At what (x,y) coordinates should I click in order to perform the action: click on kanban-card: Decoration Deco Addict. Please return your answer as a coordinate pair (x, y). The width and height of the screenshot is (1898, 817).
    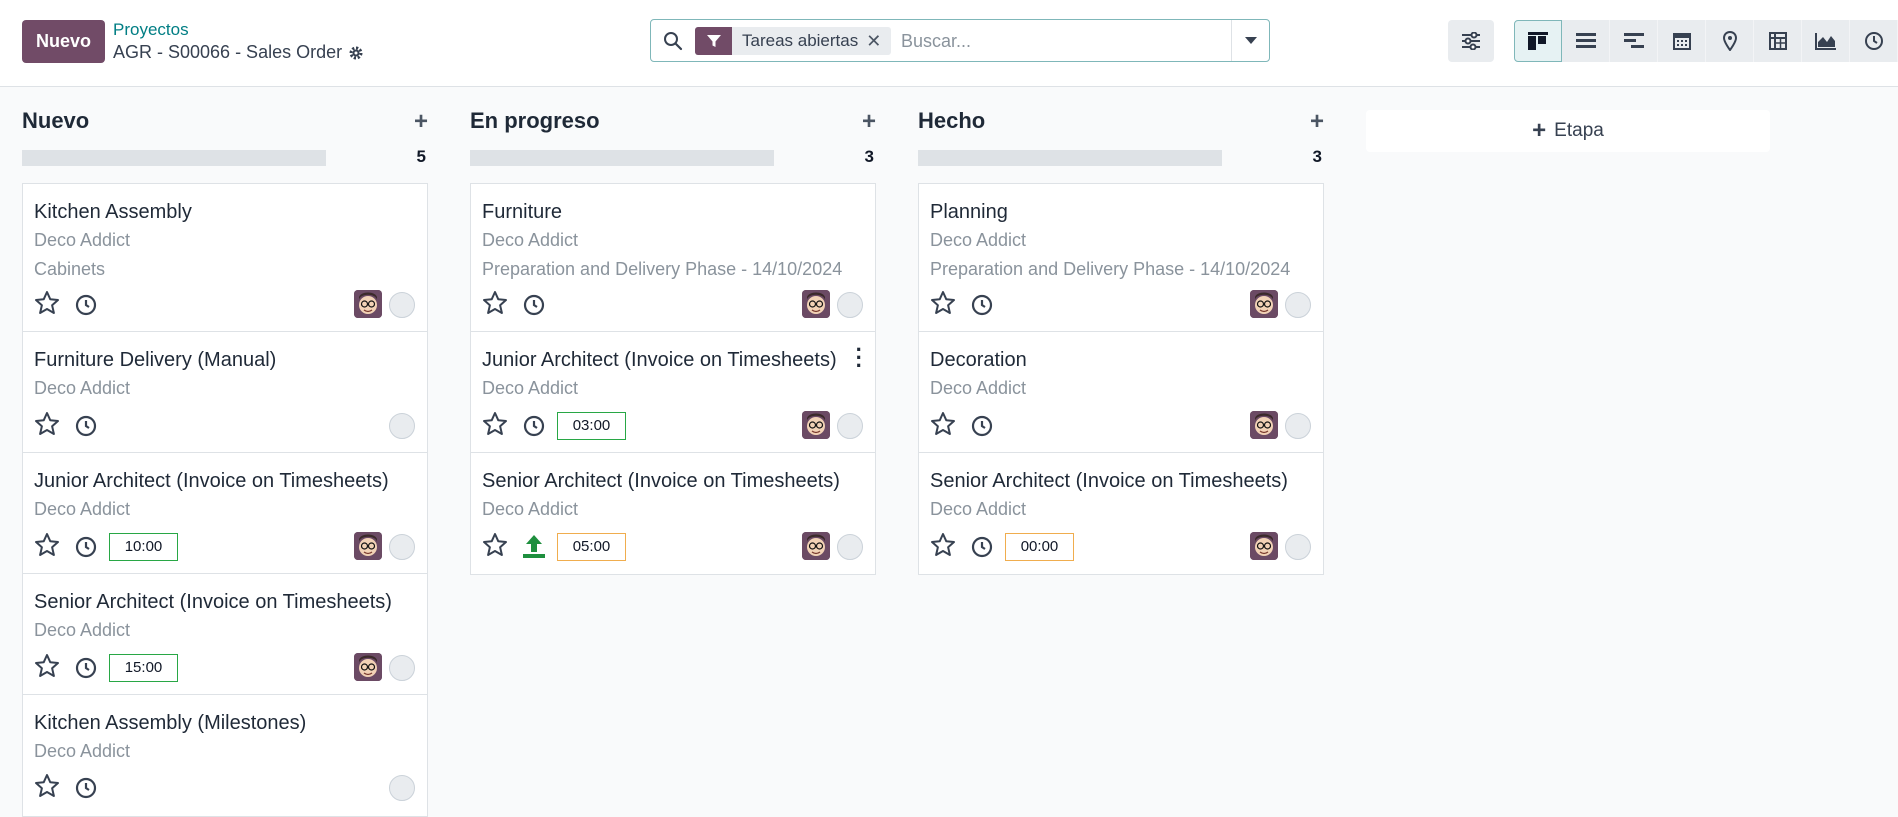
    Looking at the image, I should click on (1121, 392).